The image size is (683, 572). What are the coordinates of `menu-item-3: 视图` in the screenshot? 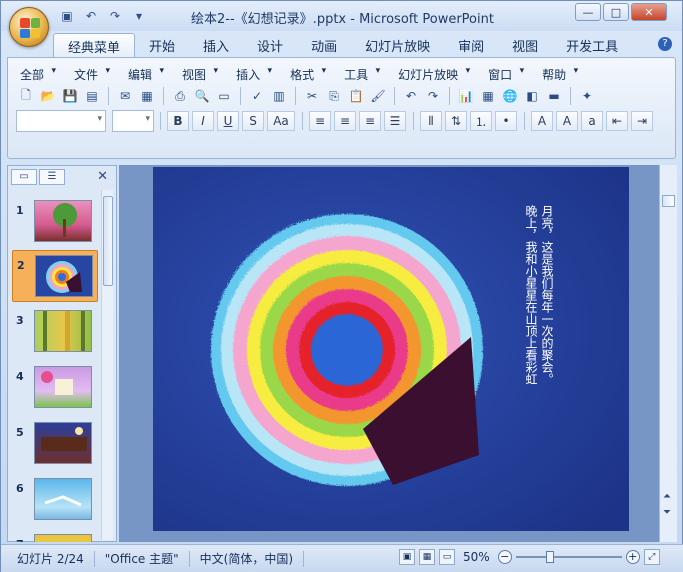 It's located at (199, 74).